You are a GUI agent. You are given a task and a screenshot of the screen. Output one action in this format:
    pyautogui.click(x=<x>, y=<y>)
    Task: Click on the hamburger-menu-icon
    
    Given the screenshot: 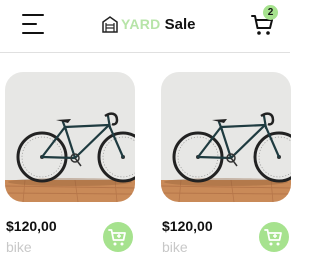 What is the action you would take?
    pyautogui.click(x=34, y=24)
    